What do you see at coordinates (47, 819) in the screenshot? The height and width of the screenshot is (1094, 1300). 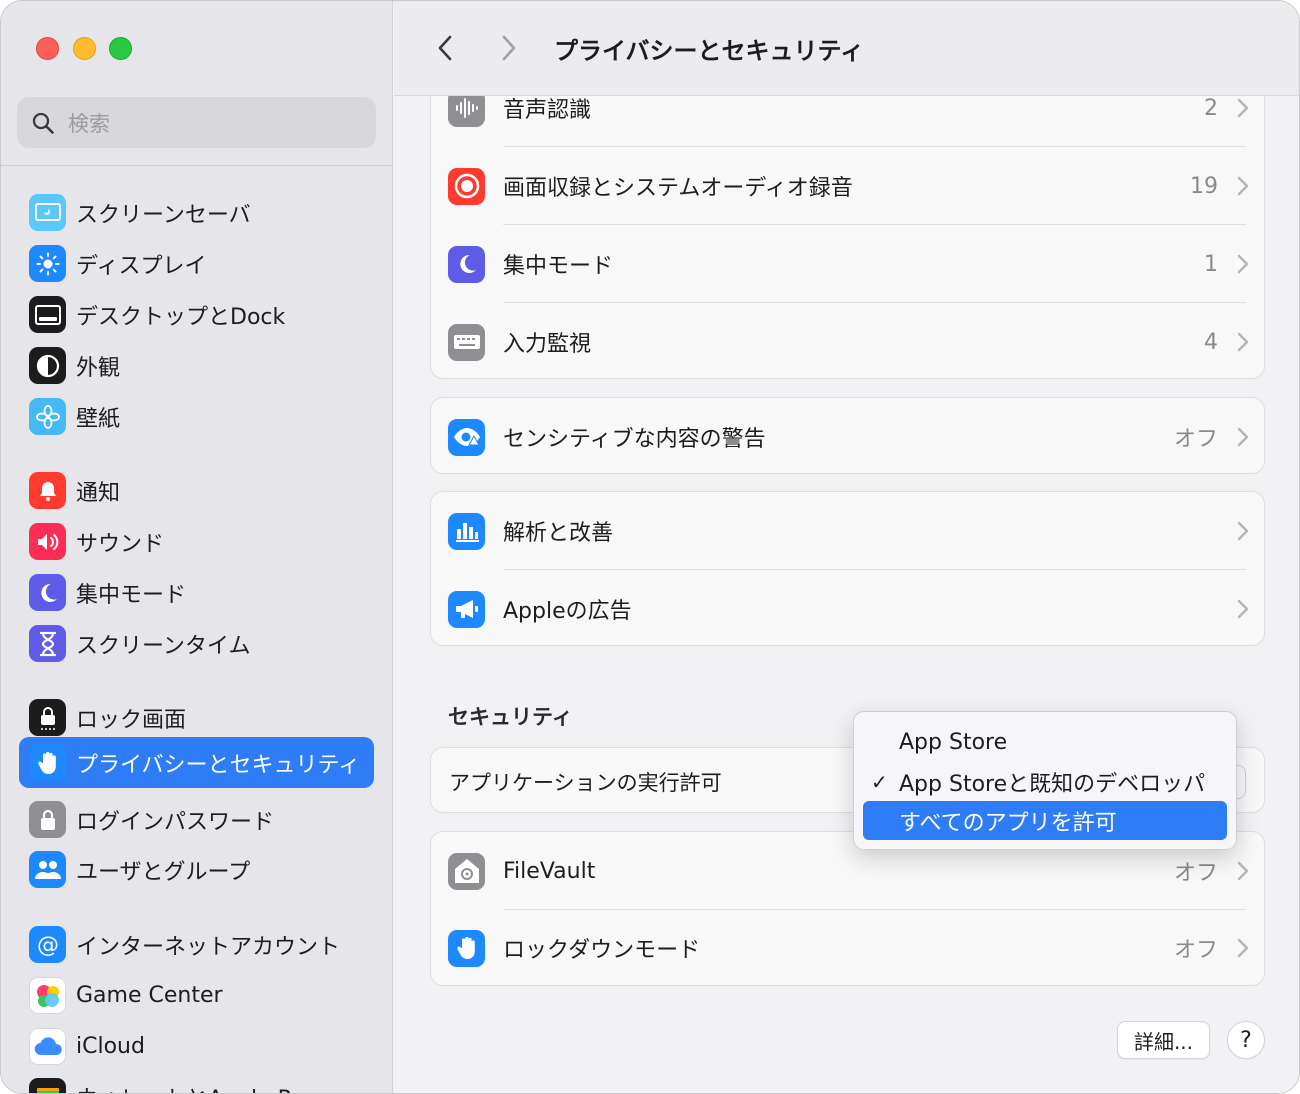 I see `lock-icon` at bounding box center [47, 819].